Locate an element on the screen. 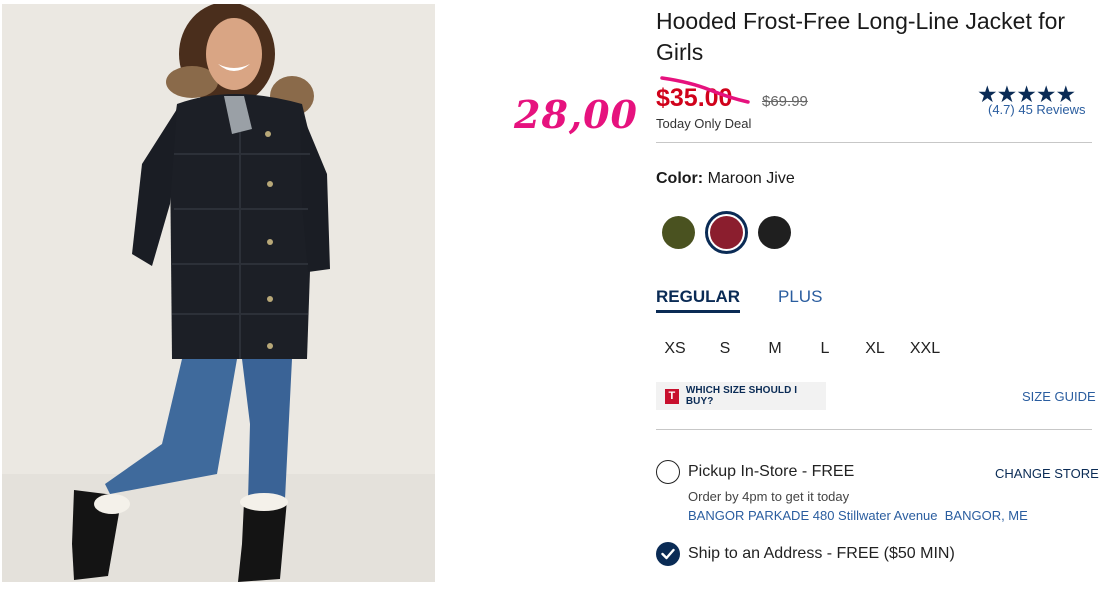  ship-checkbox is located at coordinates (668, 554).